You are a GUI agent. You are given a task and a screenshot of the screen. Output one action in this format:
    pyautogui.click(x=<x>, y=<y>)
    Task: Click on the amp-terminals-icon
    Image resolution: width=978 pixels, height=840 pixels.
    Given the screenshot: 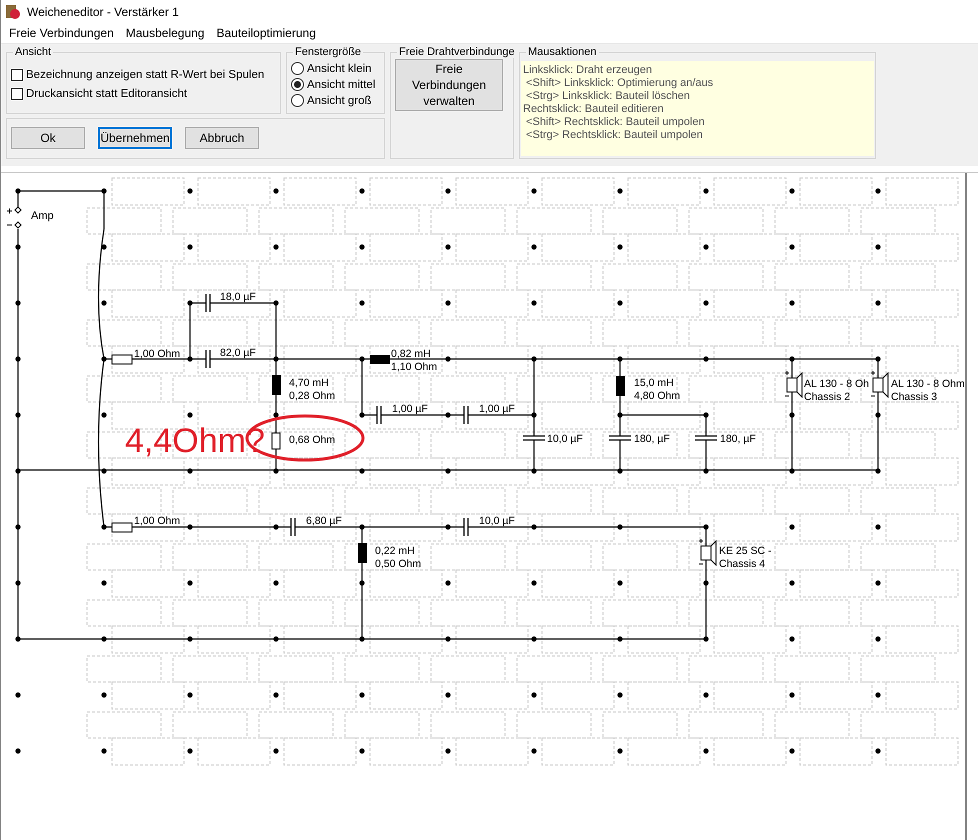 What is the action you would take?
    pyautogui.click(x=14, y=217)
    